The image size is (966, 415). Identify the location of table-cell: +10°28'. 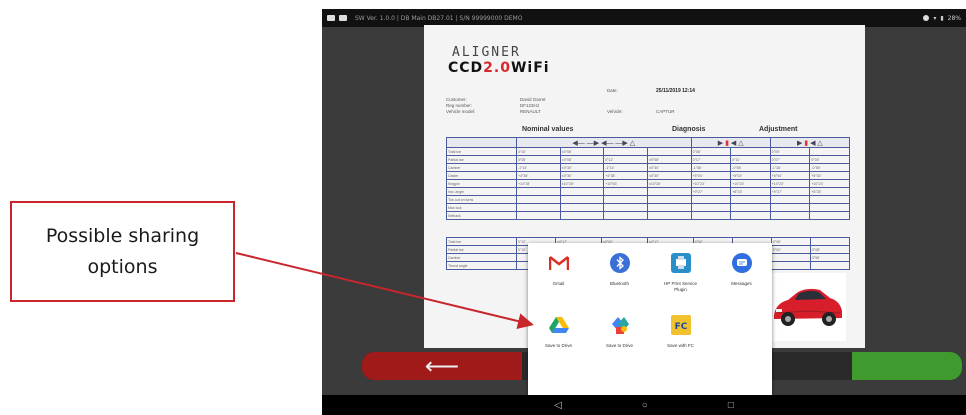
(538, 183).